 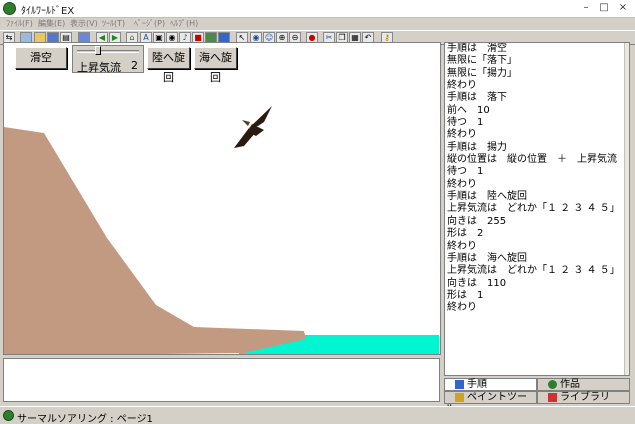 What do you see at coordinates (477, 384) in the screenshot?
I see `tab-procedure-label: 手順` at bounding box center [477, 384].